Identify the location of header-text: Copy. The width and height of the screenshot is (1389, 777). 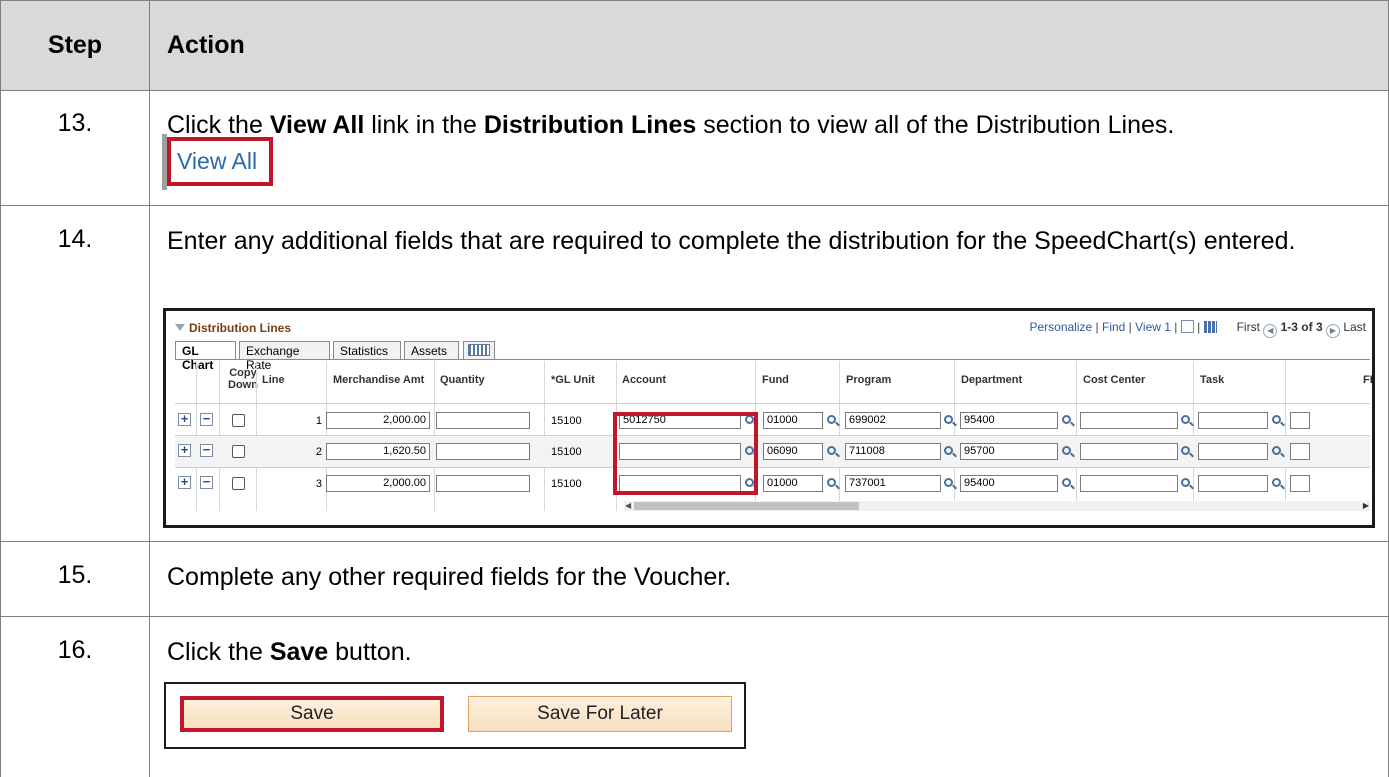
(243, 373).